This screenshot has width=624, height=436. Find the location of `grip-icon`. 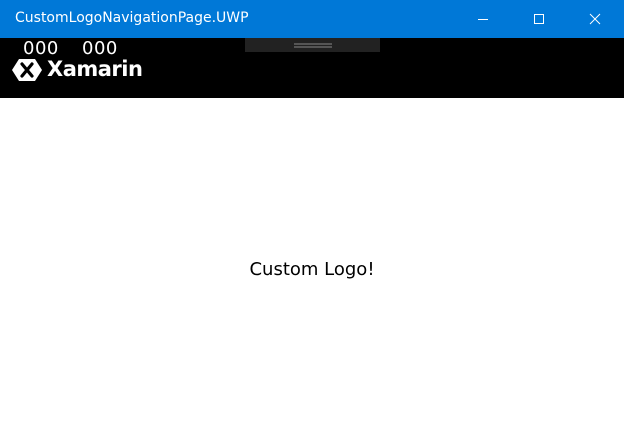

grip-icon is located at coordinates (312, 45).